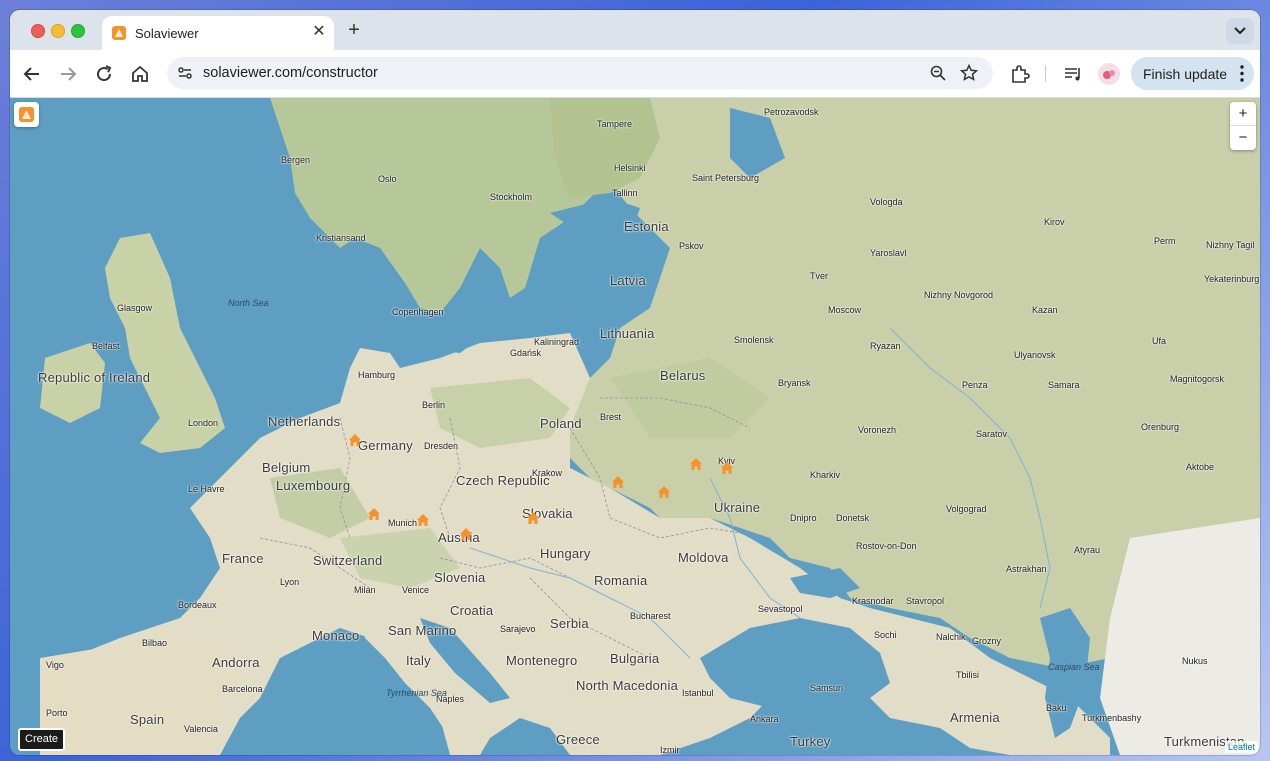  Describe the element at coordinates (578, 739) in the screenshot. I see `label-greece: Greece` at that location.